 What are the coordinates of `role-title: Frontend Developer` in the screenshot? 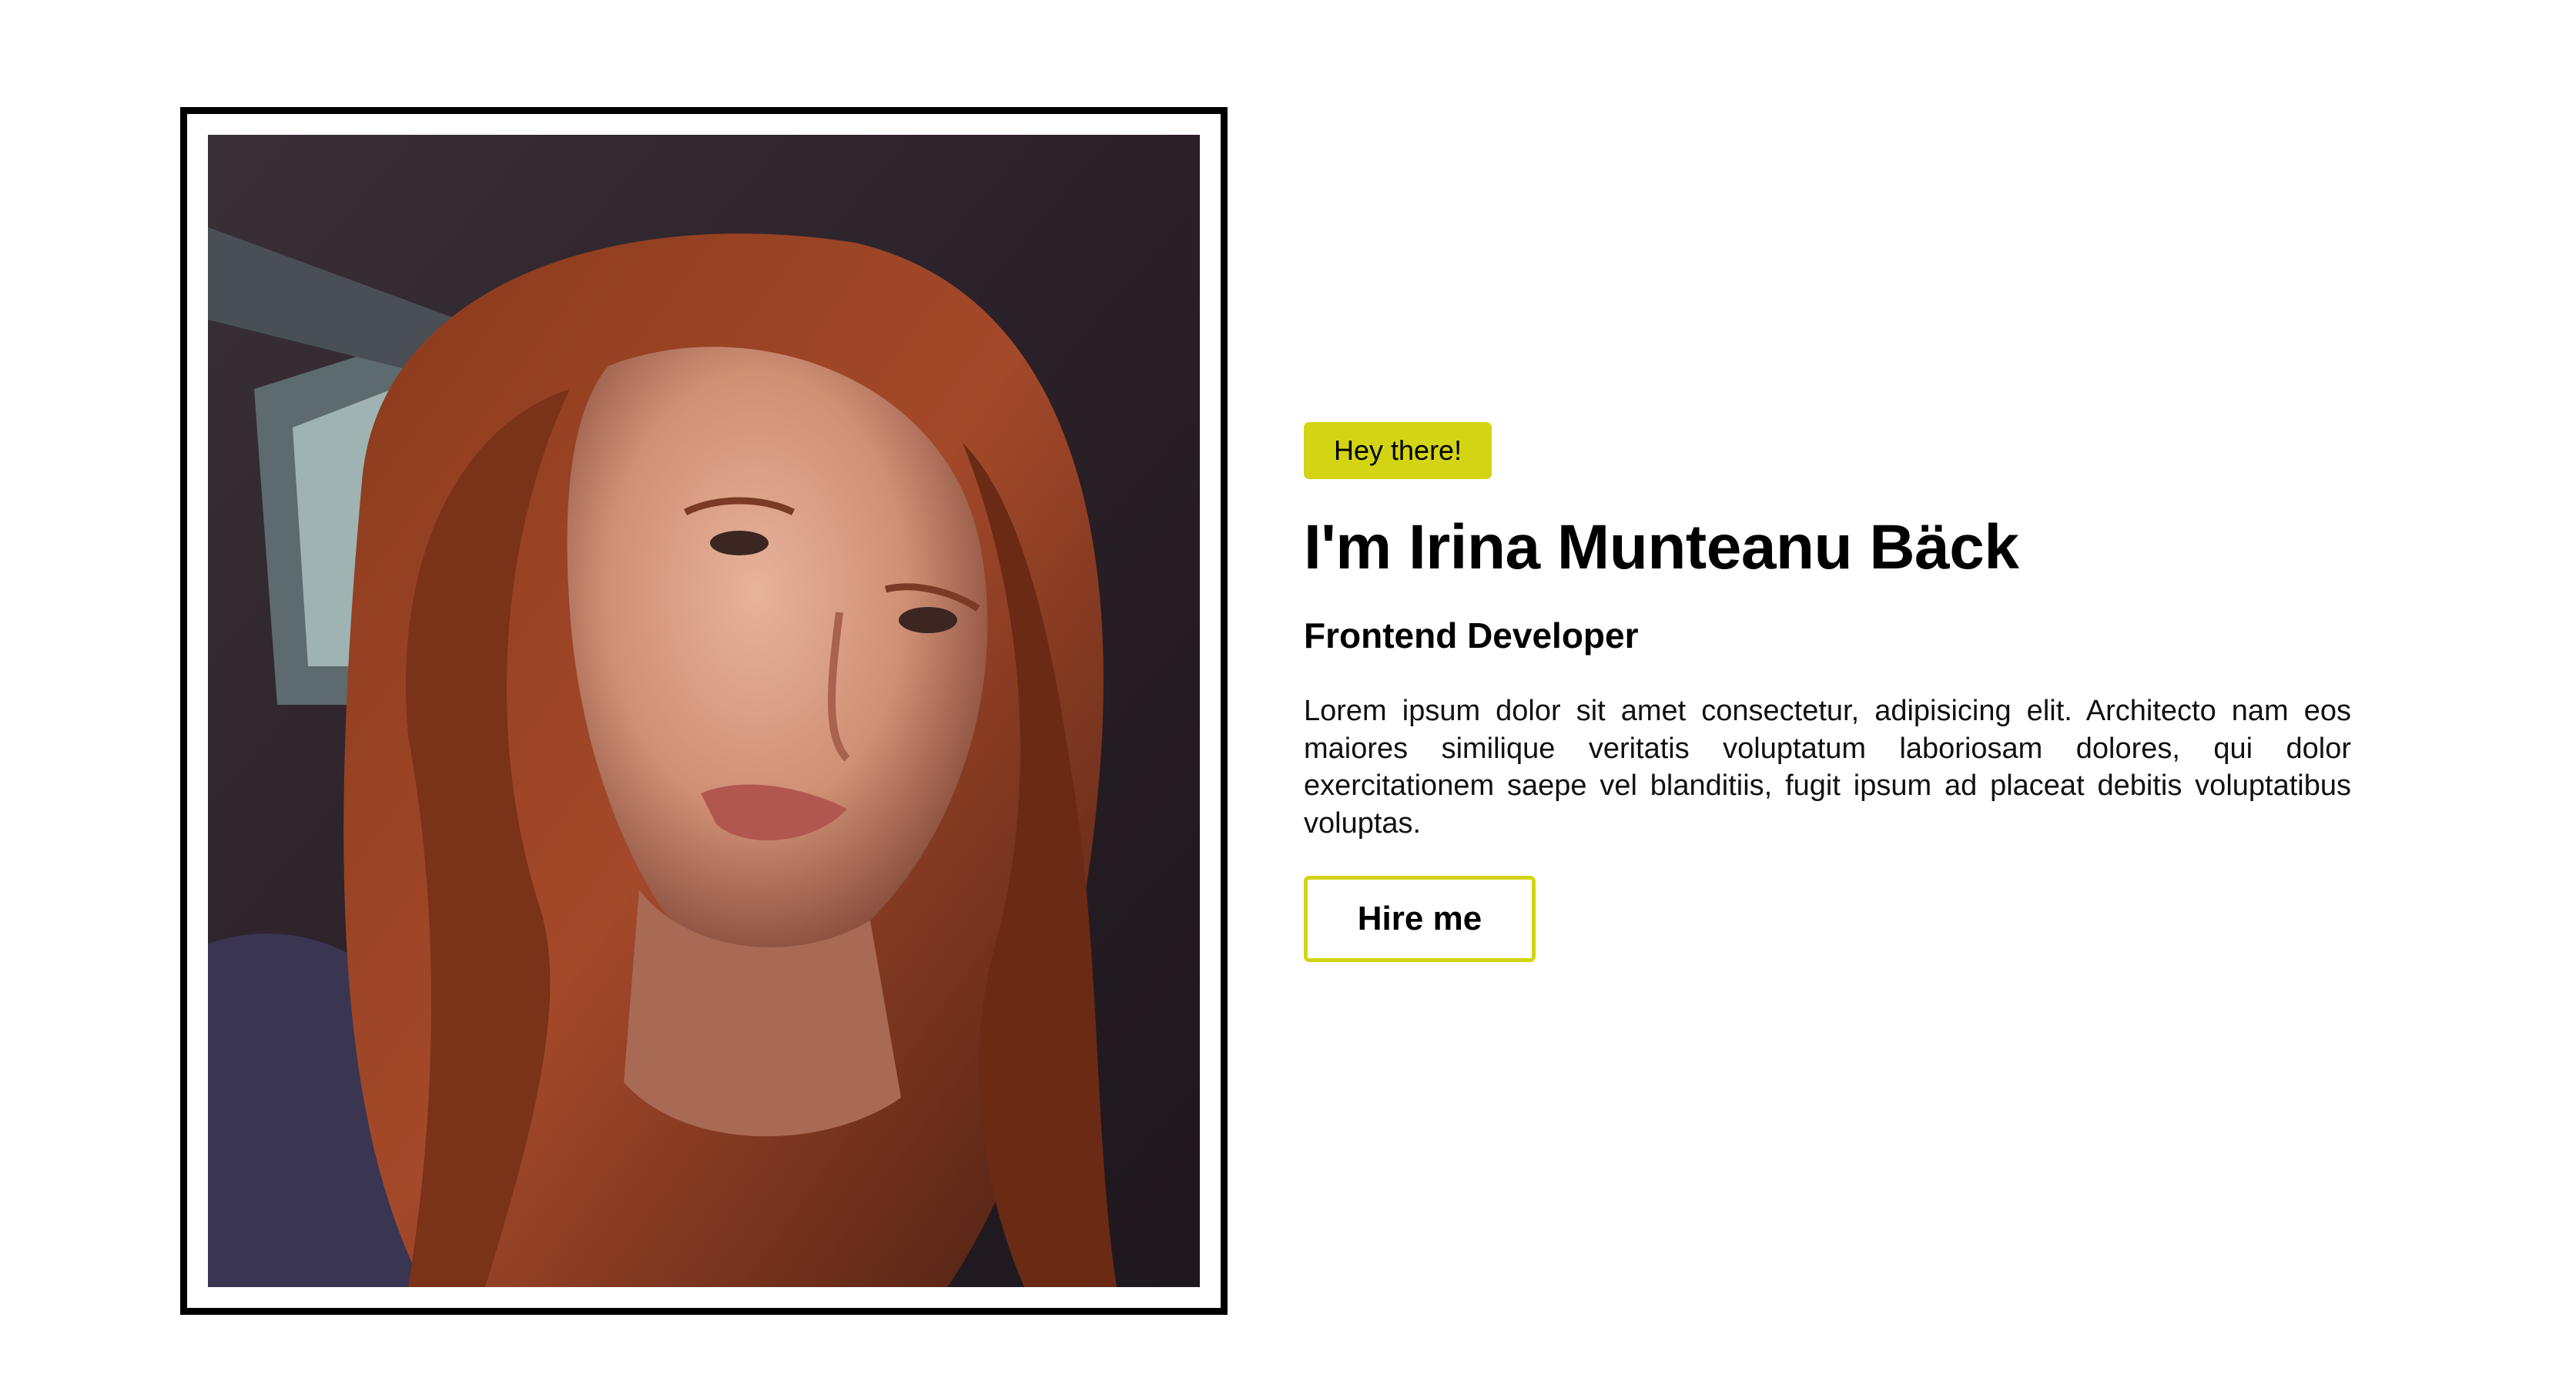 It's located at (1471, 635).